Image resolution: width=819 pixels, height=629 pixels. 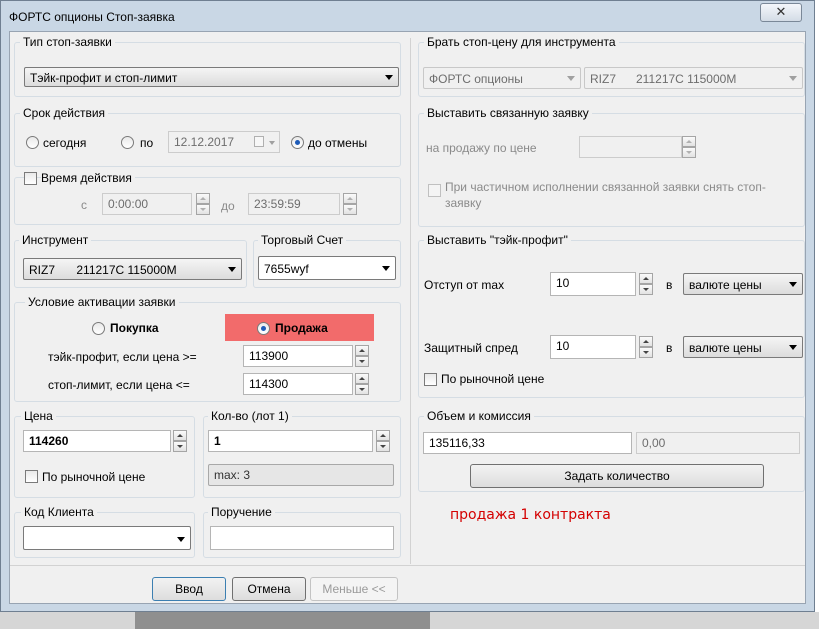 I want to click on client-code-select, so click(x=107, y=538).